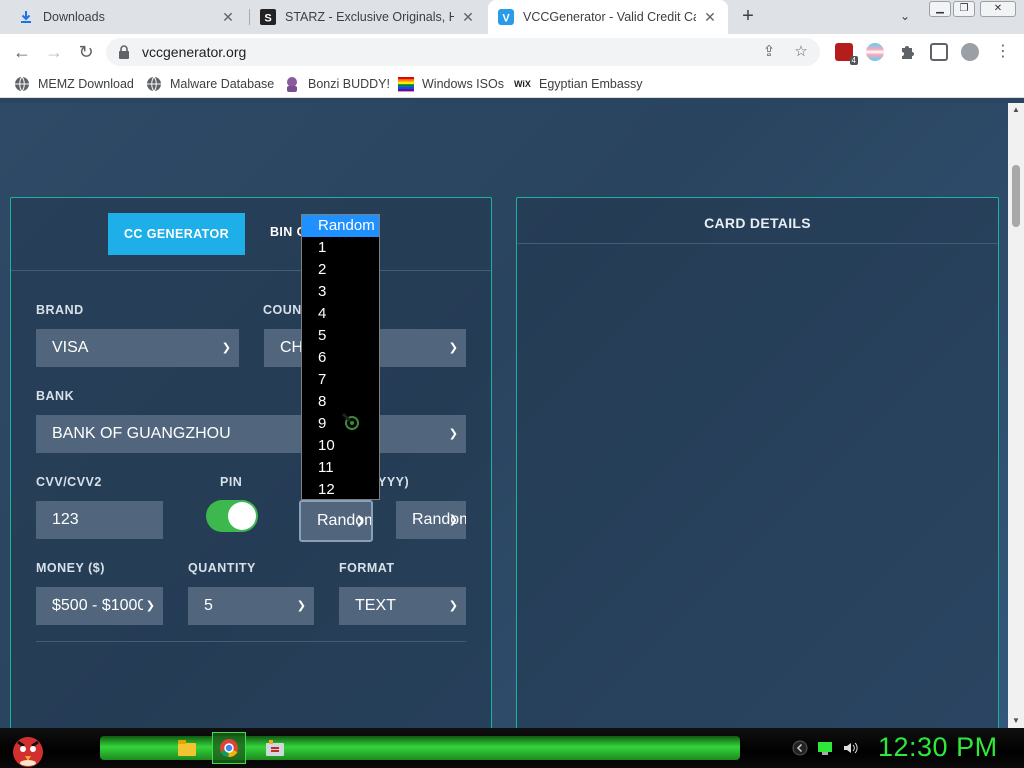 The image size is (1024, 768). I want to click on bookmark-windows-isos: Windows ISOs, so click(451, 84).